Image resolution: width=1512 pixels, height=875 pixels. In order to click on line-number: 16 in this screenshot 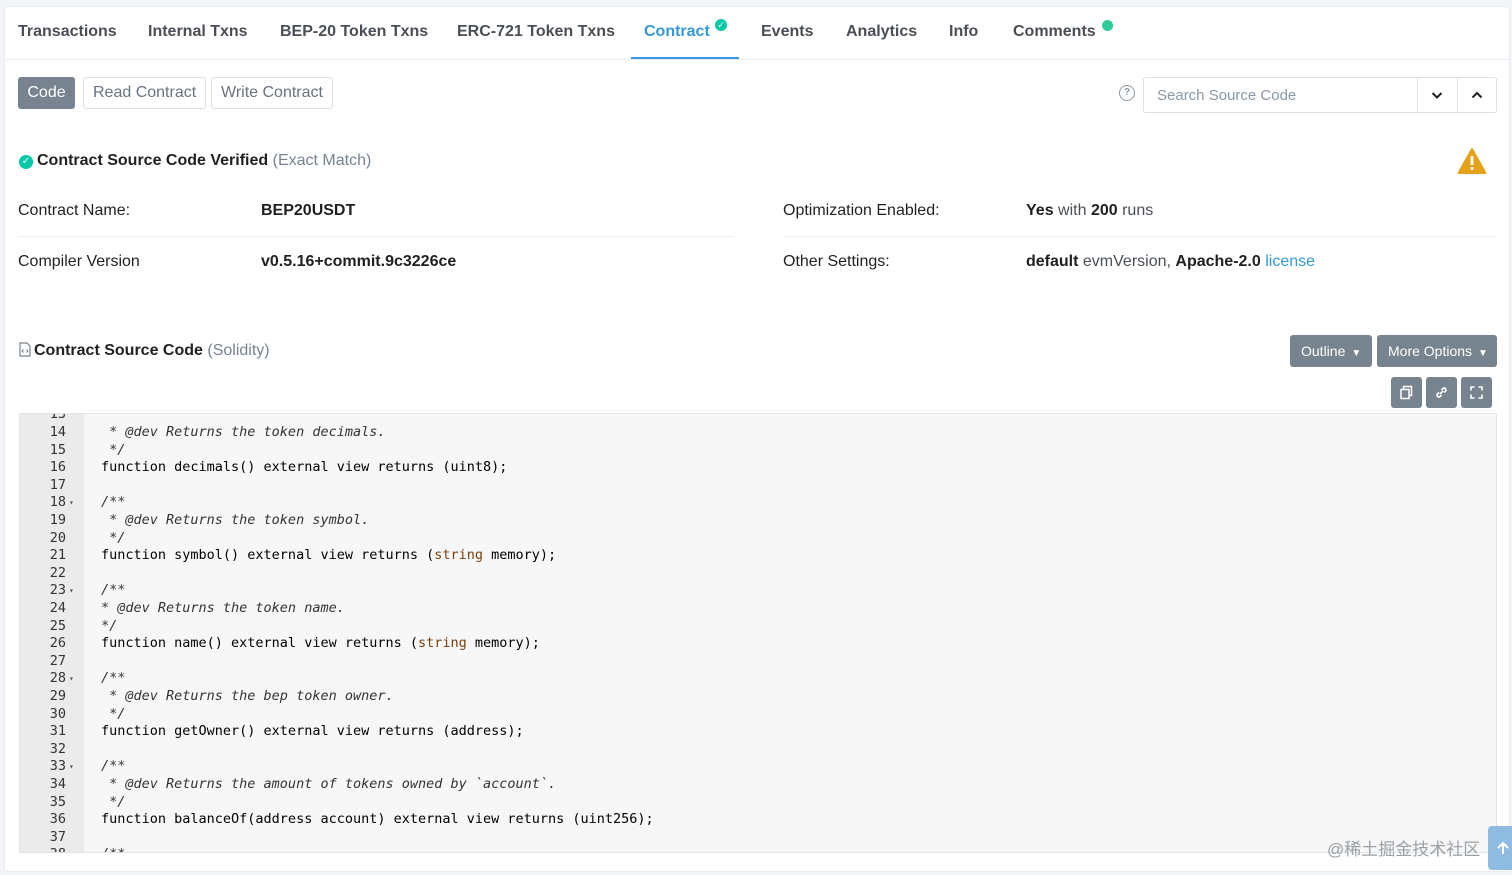, I will do `click(57, 467)`.